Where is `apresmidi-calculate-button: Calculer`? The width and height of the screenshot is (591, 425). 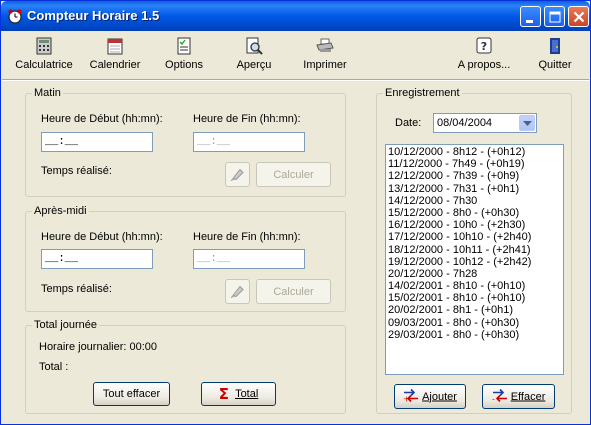 apresmidi-calculate-button: Calculer is located at coordinates (293, 291).